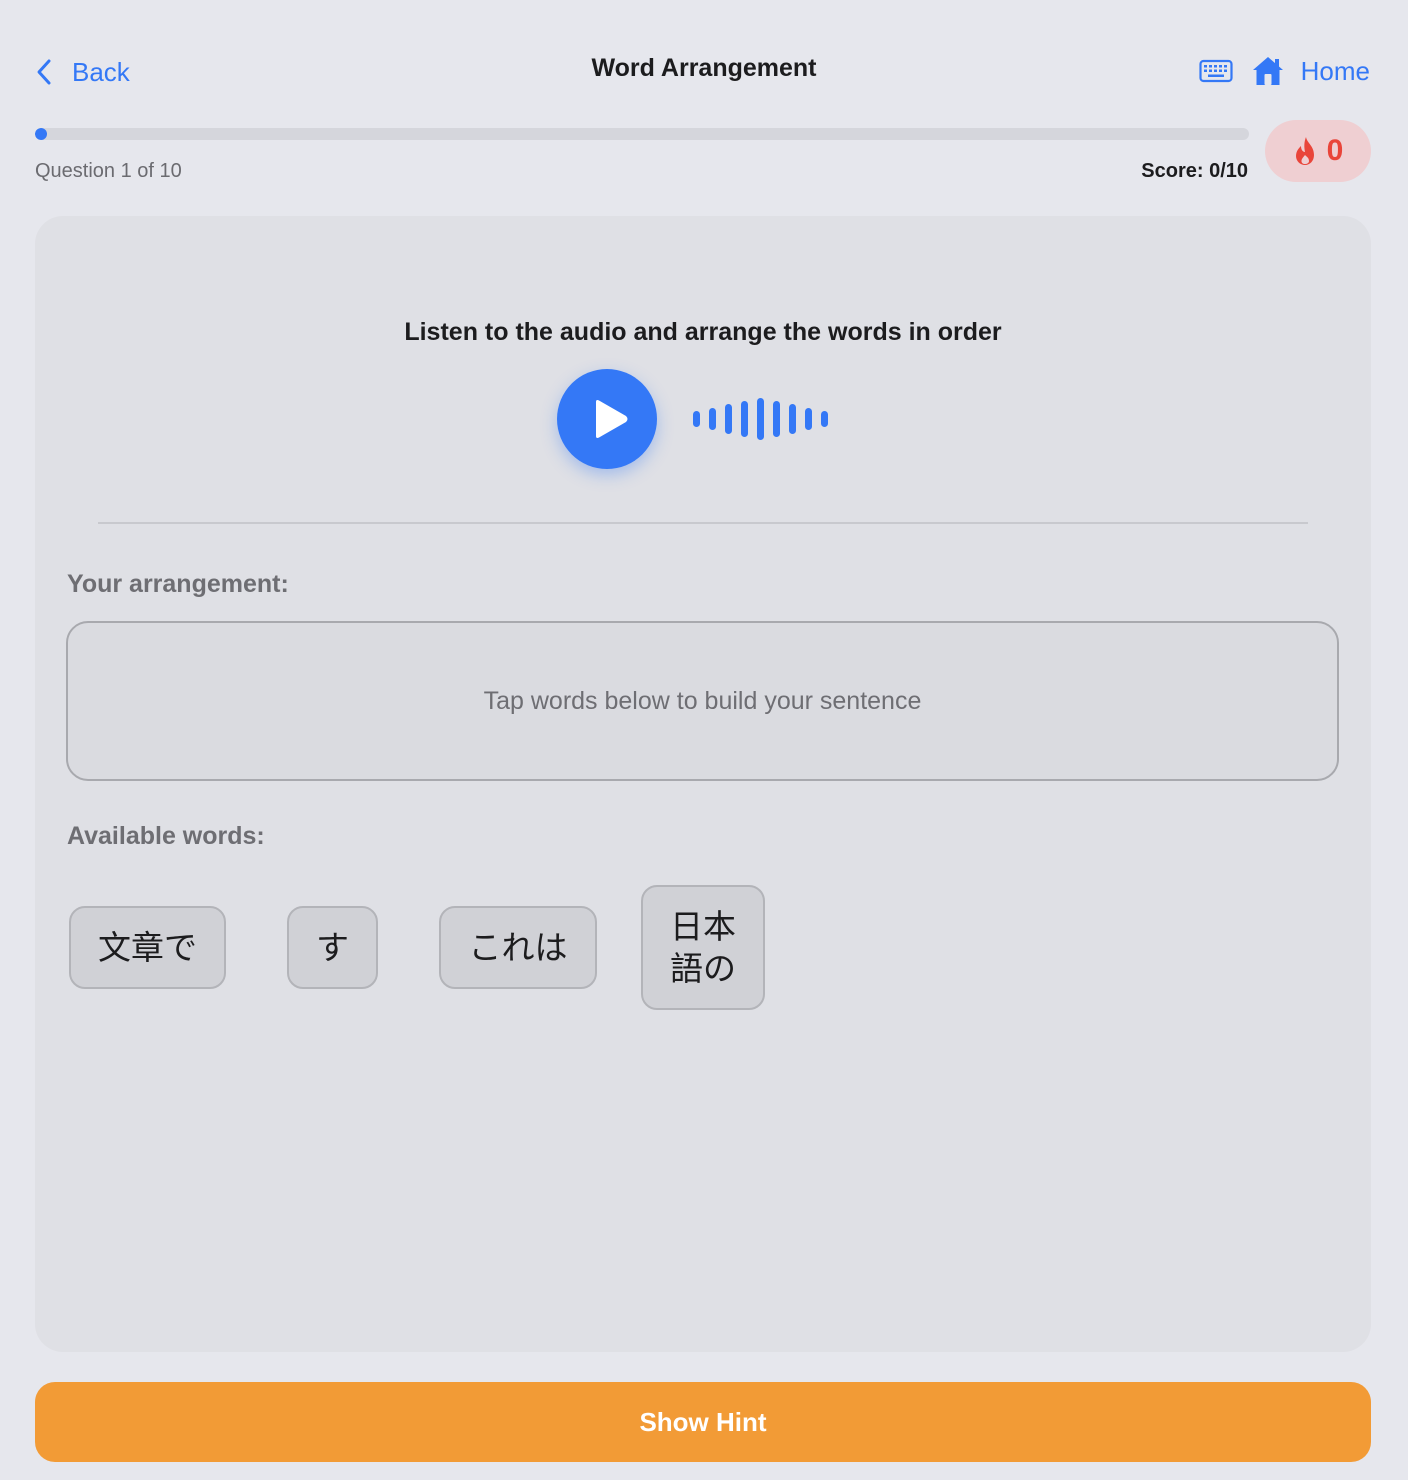  What do you see at coordinates (1216, 71) in the screenshot?
I see `keyboard-icon` at bounding box center [1216, 71].